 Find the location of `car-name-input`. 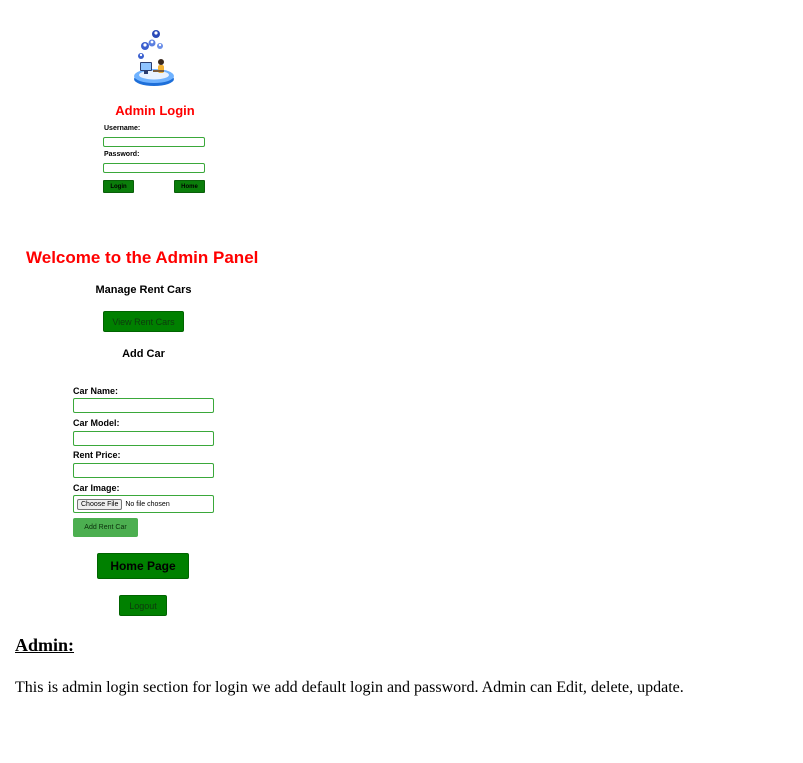

car-name-input is located at coordinates (143, 405).